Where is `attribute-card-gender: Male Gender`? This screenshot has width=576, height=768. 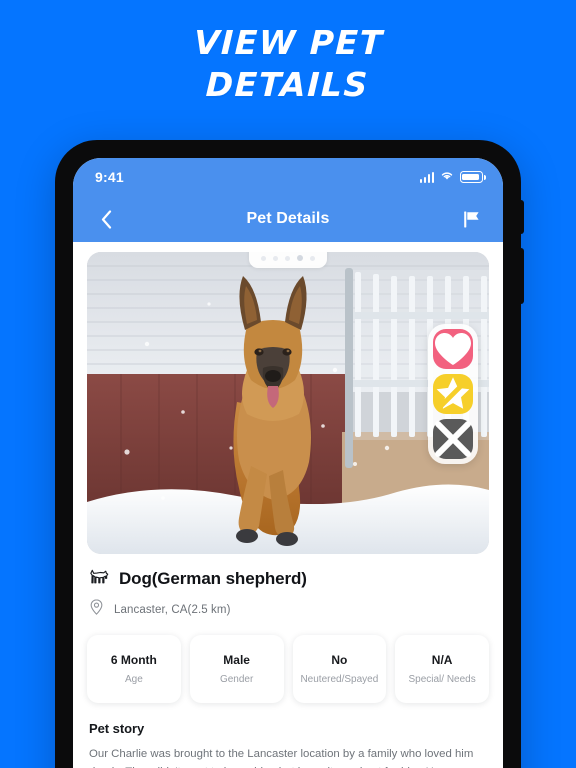
attribute-card-gender: Male Gender is located at coordinates (236, 669).